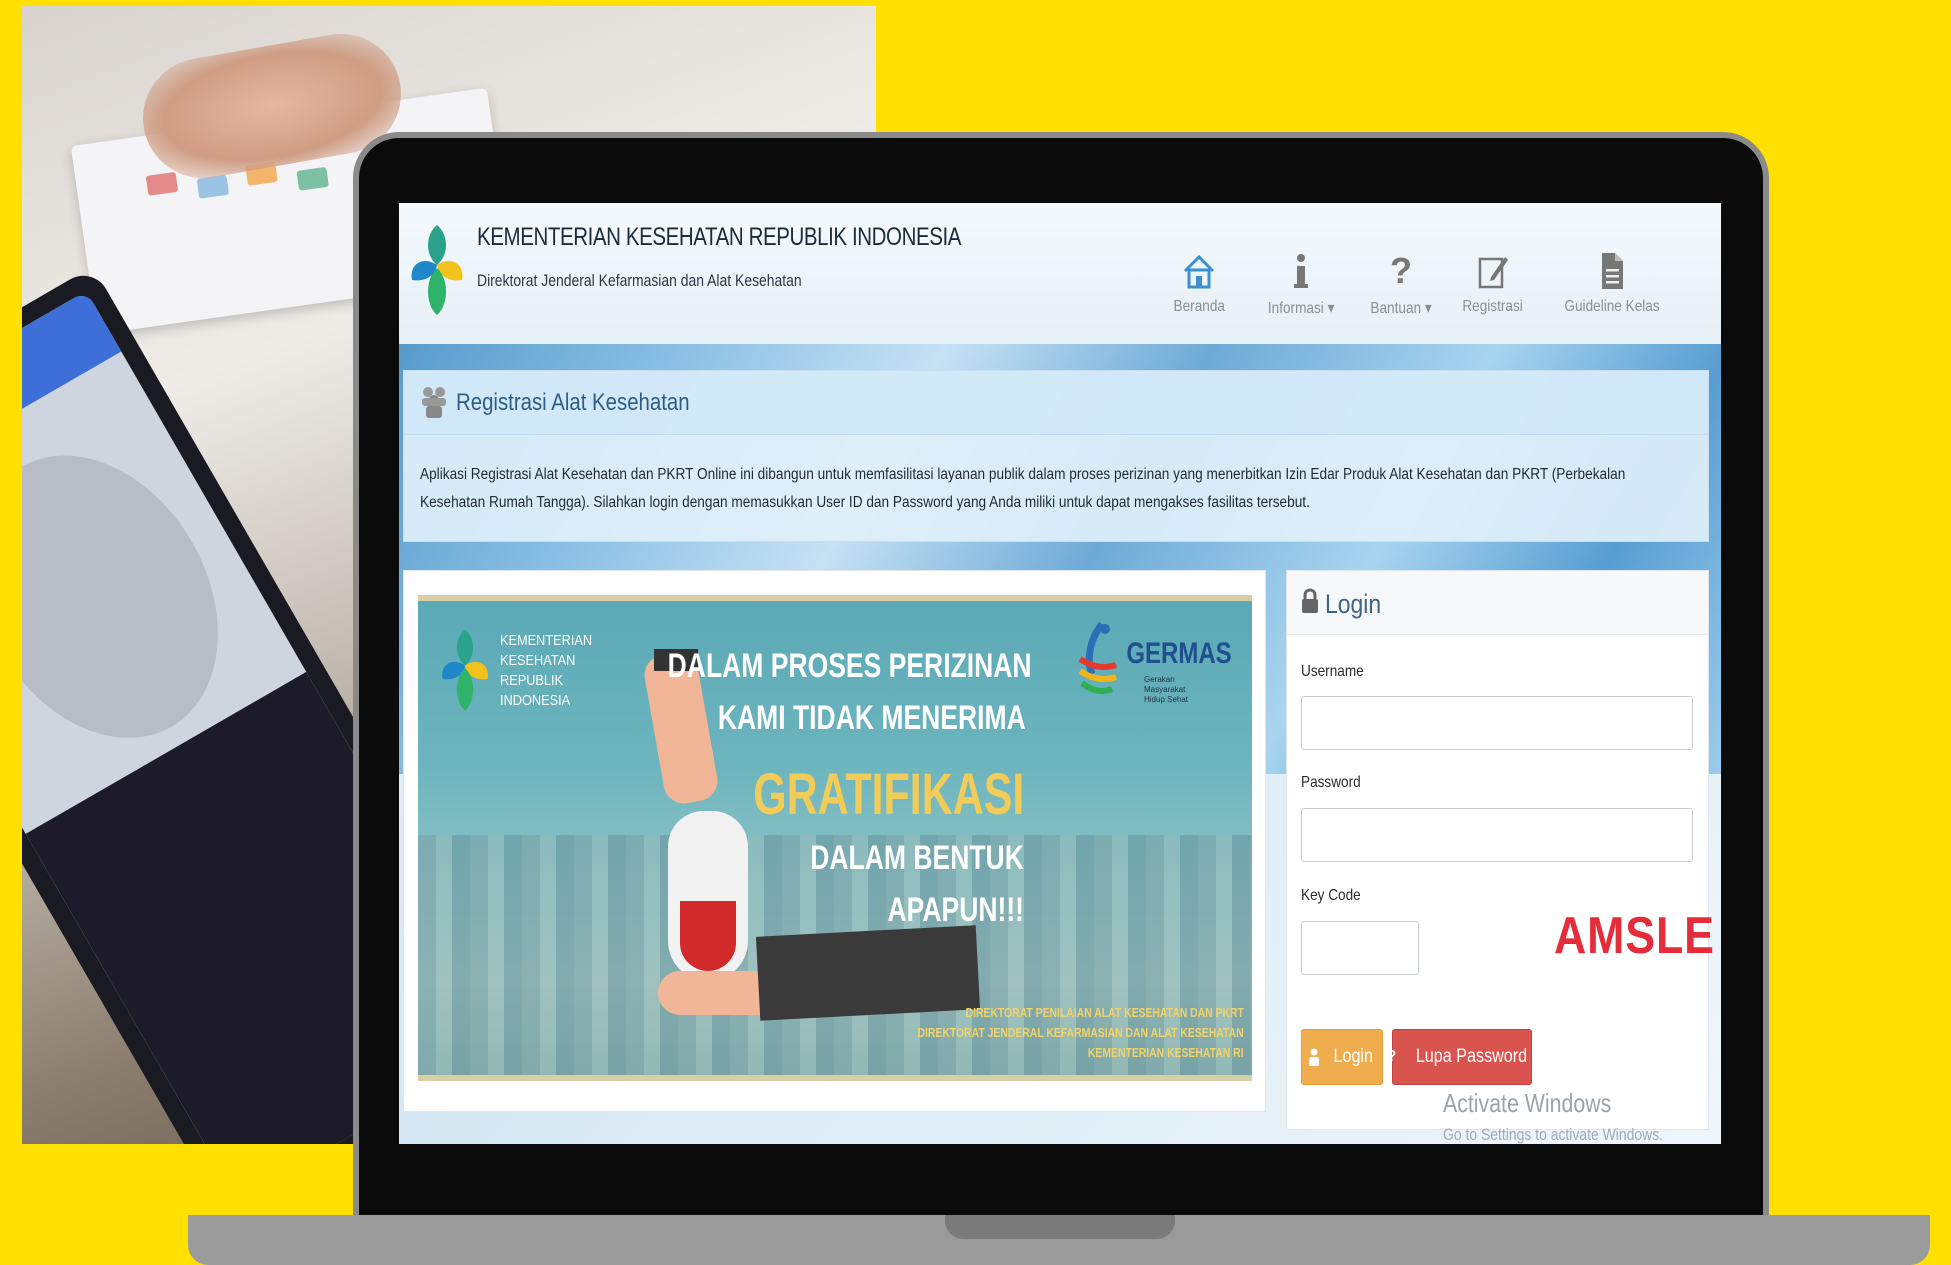  I want to click on keycode-input, so click(1360, 948).